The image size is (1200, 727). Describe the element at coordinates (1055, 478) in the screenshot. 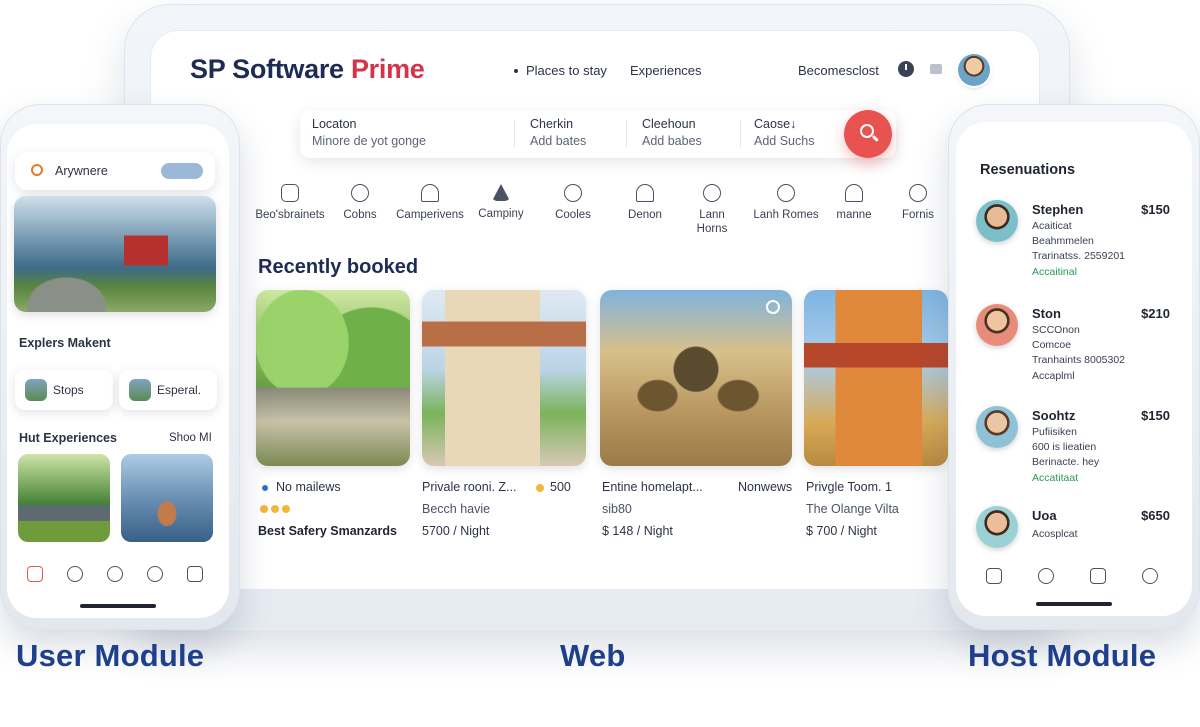

I see `status-badge: Accatitaat` at that location.